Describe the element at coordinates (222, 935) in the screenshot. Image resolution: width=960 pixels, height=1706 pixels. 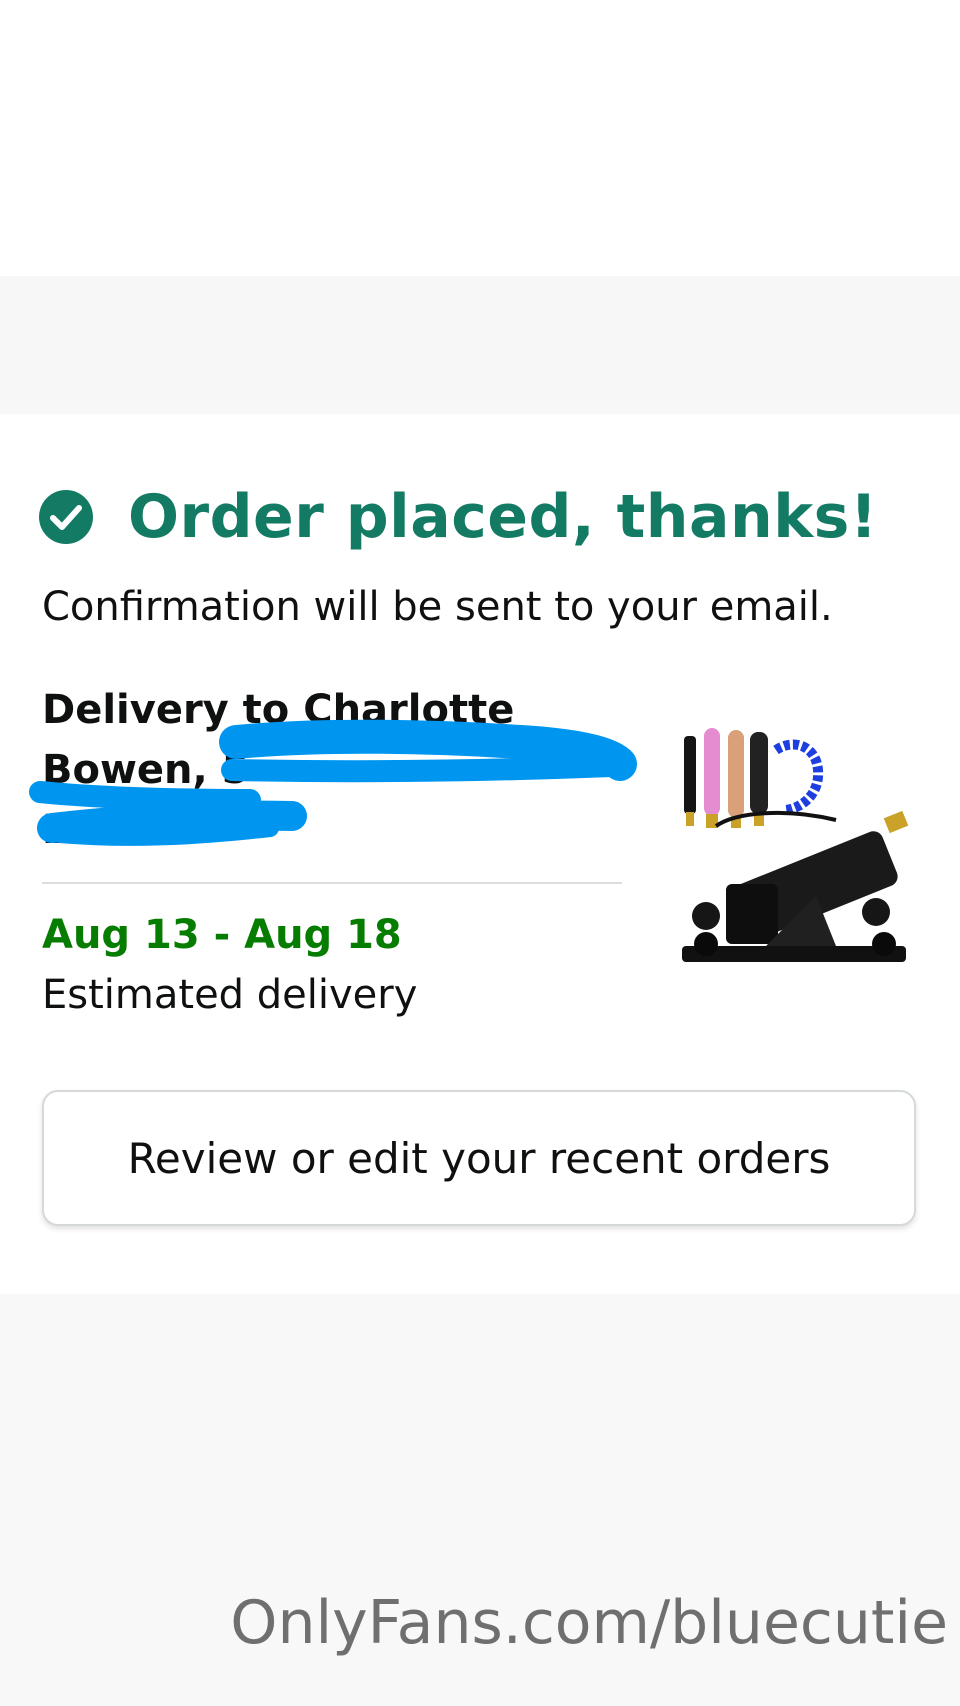
I see `delivery-date-range: Aug 13 - Aug 18` at that location.